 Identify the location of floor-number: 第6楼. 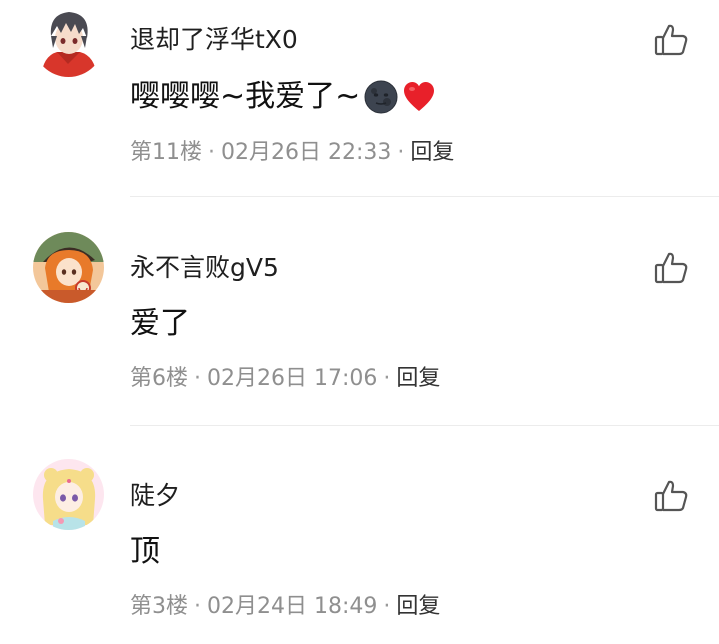
(159, 378).